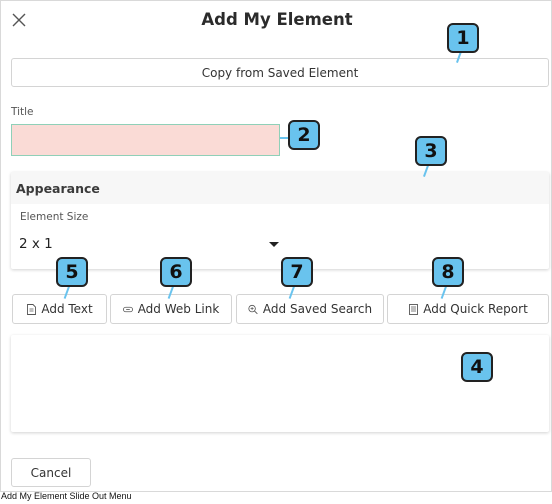 Image resolution: width=552 pixels, height=504 pixels. I want to click on element-size-value: 2 x 1, so click(36, 244).